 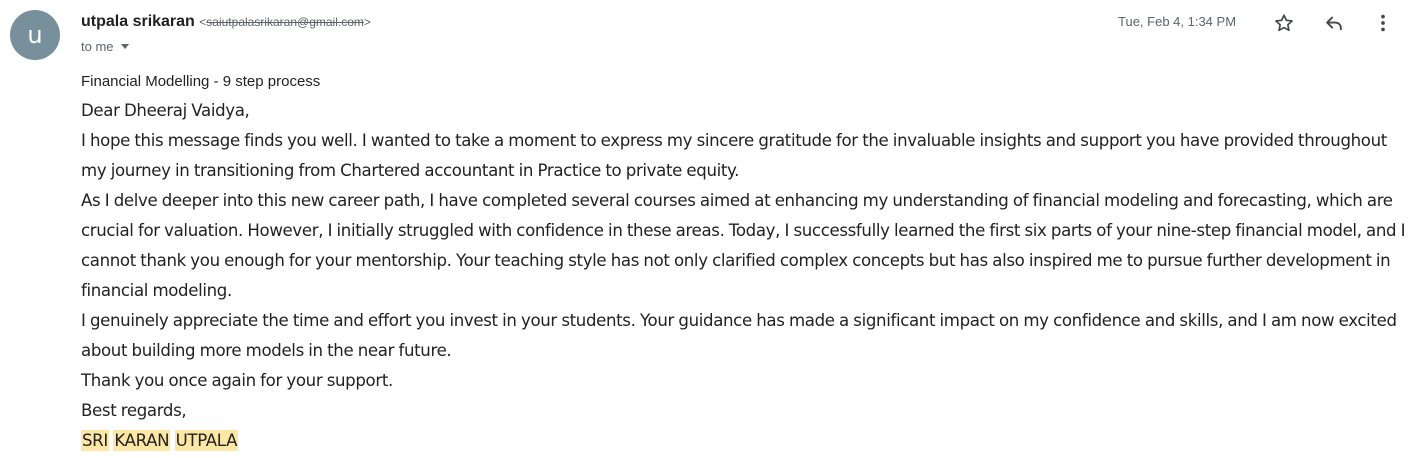 I want to click on more-options-button, so click(x=1383, y=23).